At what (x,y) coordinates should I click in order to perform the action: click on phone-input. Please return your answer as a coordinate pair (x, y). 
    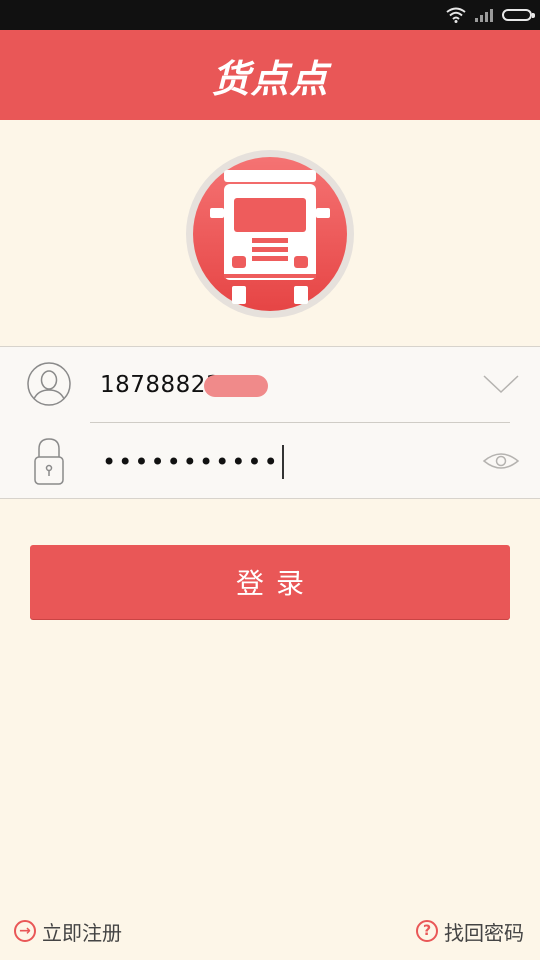
    Looking at the image, I should click on (280, 385).